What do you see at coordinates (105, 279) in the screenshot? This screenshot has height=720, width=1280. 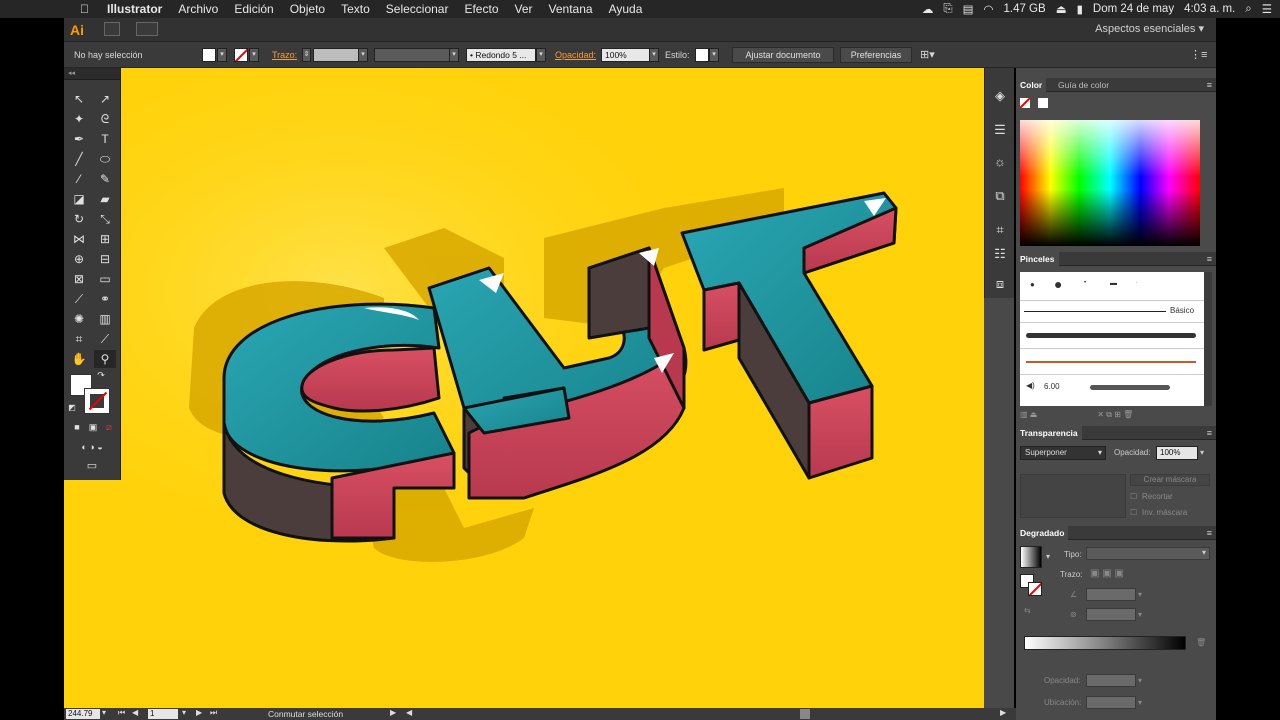 I see `gradient-tool-icon: ▭` at bounding box center [105, 279].